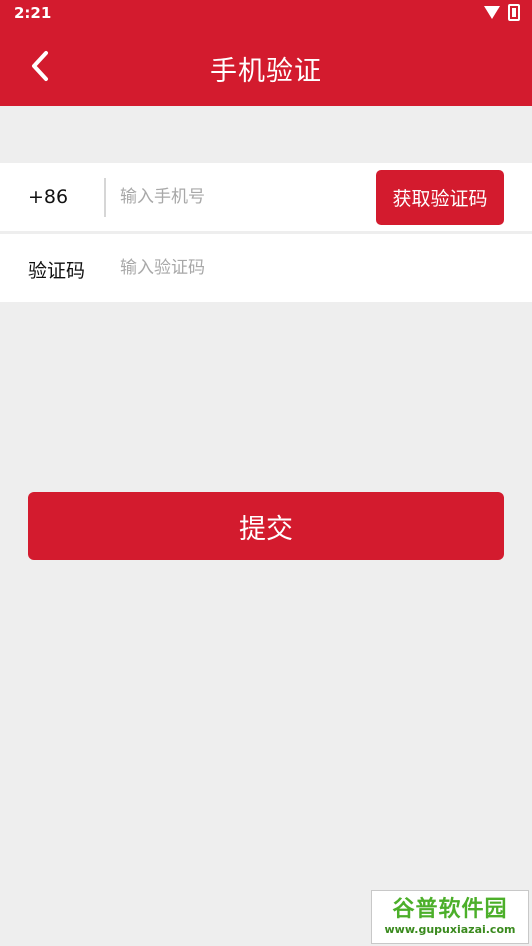  I want to click on phone-input, so click(240, 197).